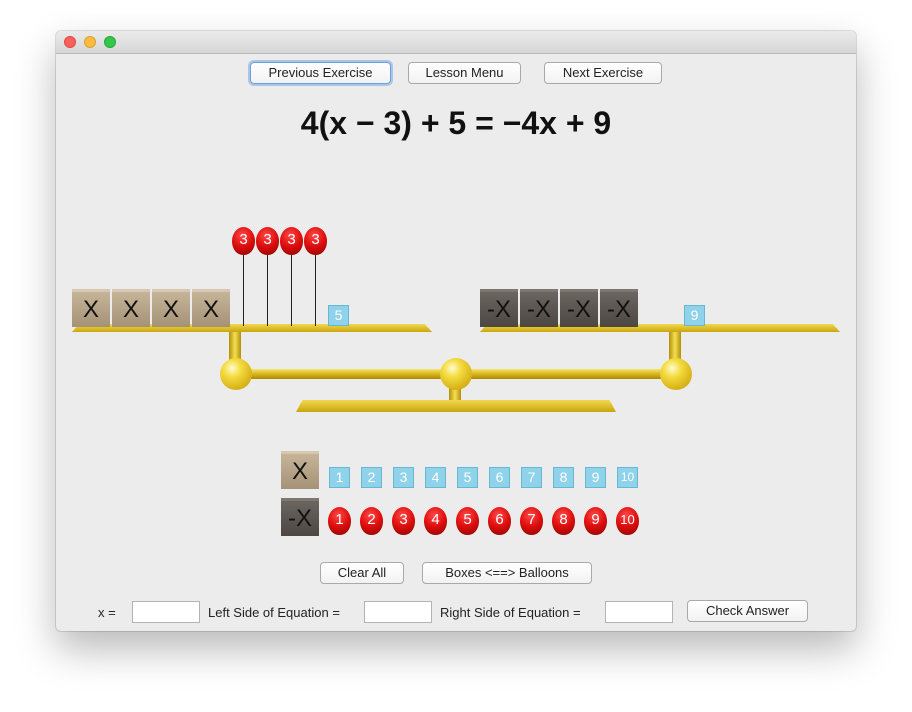 The height and width of the screenshot is (712, 912). Describe the element at coordinates (595, 521) in the screenshot. I see `palette-balloon: 9` at that location.